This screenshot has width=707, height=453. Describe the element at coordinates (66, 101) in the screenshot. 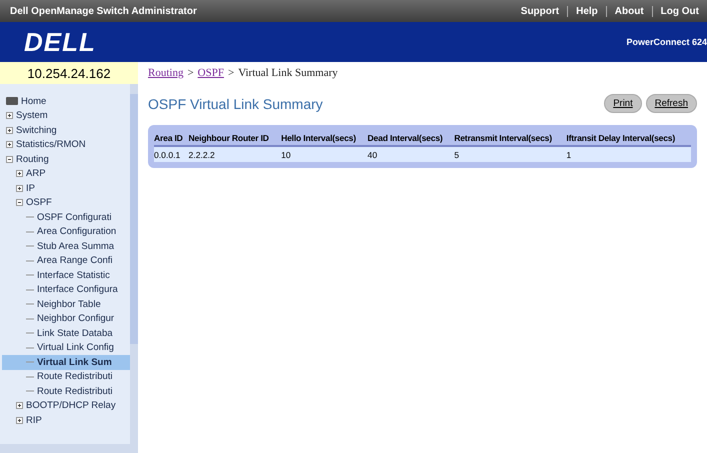

I see `tree-item: Home` at that location.